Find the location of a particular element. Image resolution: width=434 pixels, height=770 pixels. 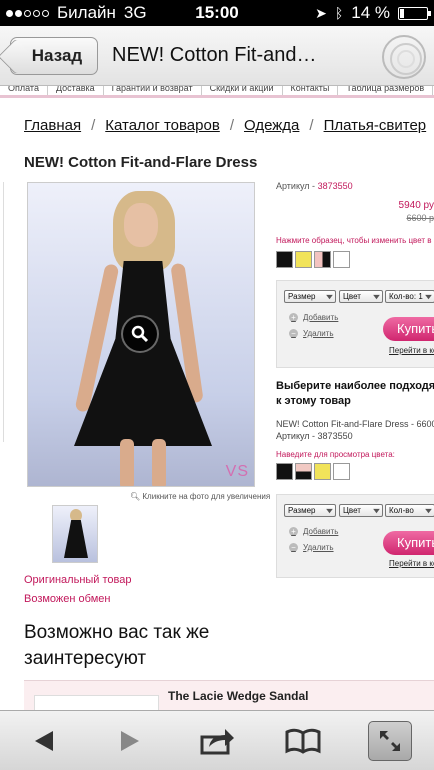

recommended-item: The Lacie Wedge Sandal is located at coordinates (229, 697).